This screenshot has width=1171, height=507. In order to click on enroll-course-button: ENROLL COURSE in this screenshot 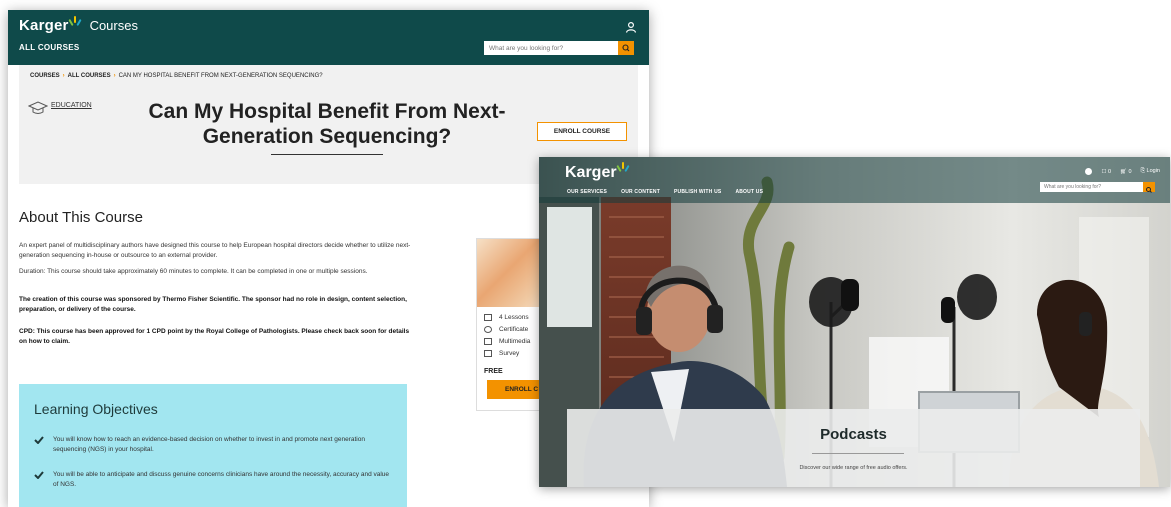, I will do `click(582, 131)`.